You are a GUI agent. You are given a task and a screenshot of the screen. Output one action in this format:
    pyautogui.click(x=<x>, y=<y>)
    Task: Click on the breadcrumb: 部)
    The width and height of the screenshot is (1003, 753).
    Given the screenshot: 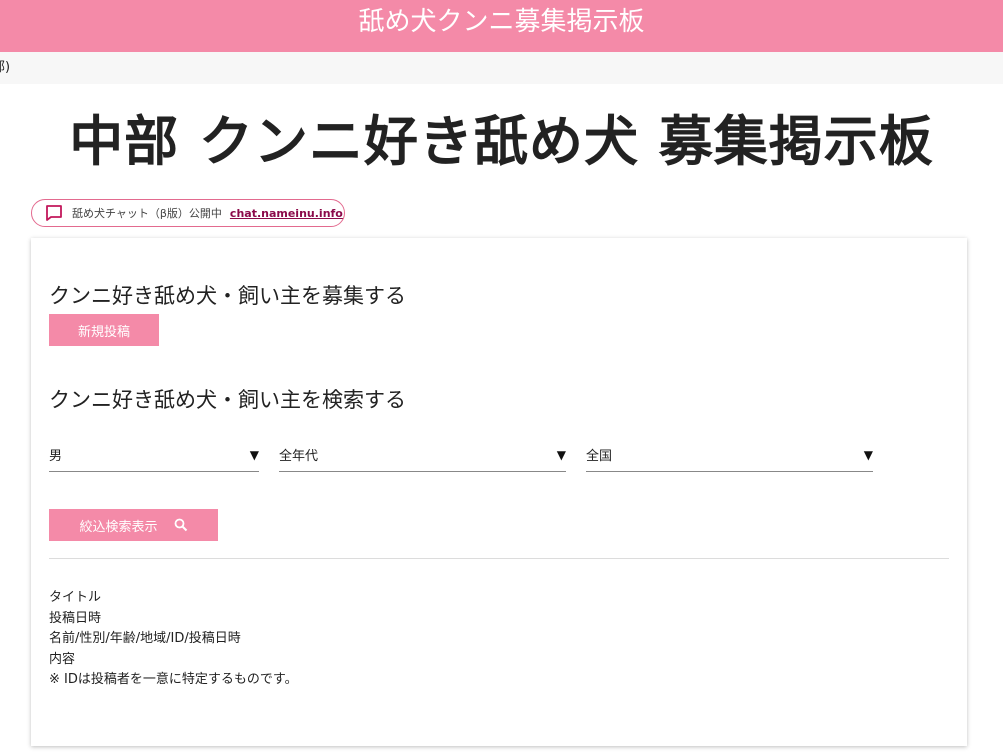 What is the action you would take?
    pyautogui.click(x=501, y=68)
    